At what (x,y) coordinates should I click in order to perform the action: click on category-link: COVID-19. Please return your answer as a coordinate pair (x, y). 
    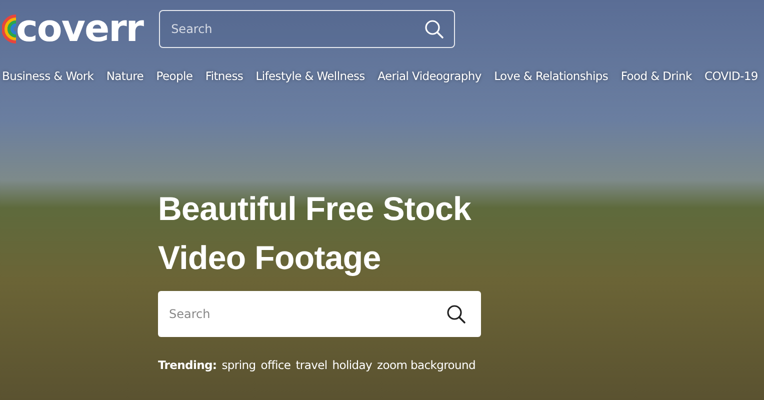
    Looking at the image, I should click on (731, 76).